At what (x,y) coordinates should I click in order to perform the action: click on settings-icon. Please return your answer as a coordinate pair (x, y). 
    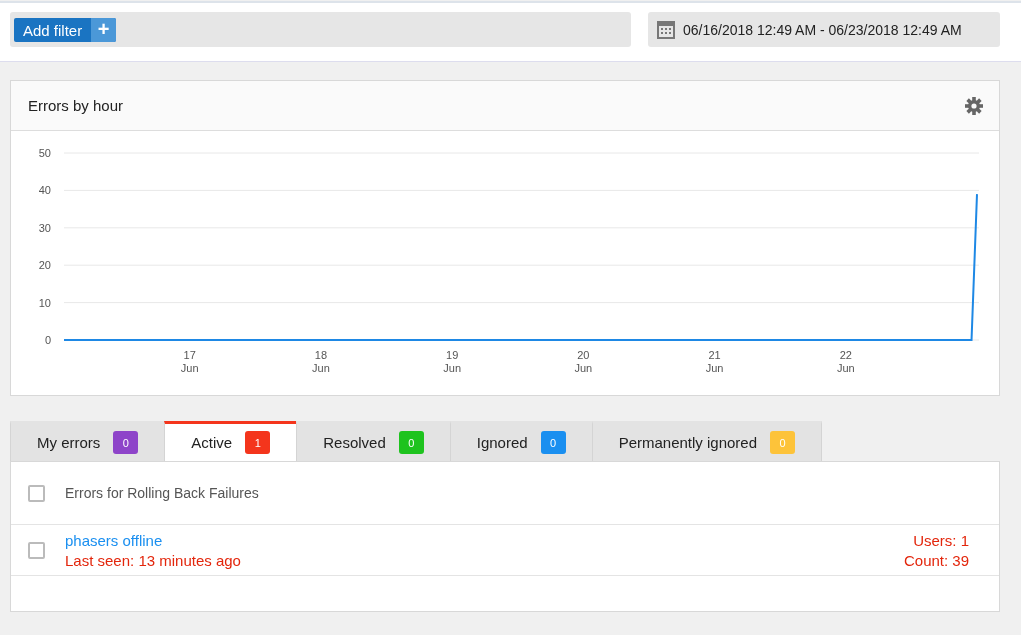
    Looking at the image, I should click on (974, 105).